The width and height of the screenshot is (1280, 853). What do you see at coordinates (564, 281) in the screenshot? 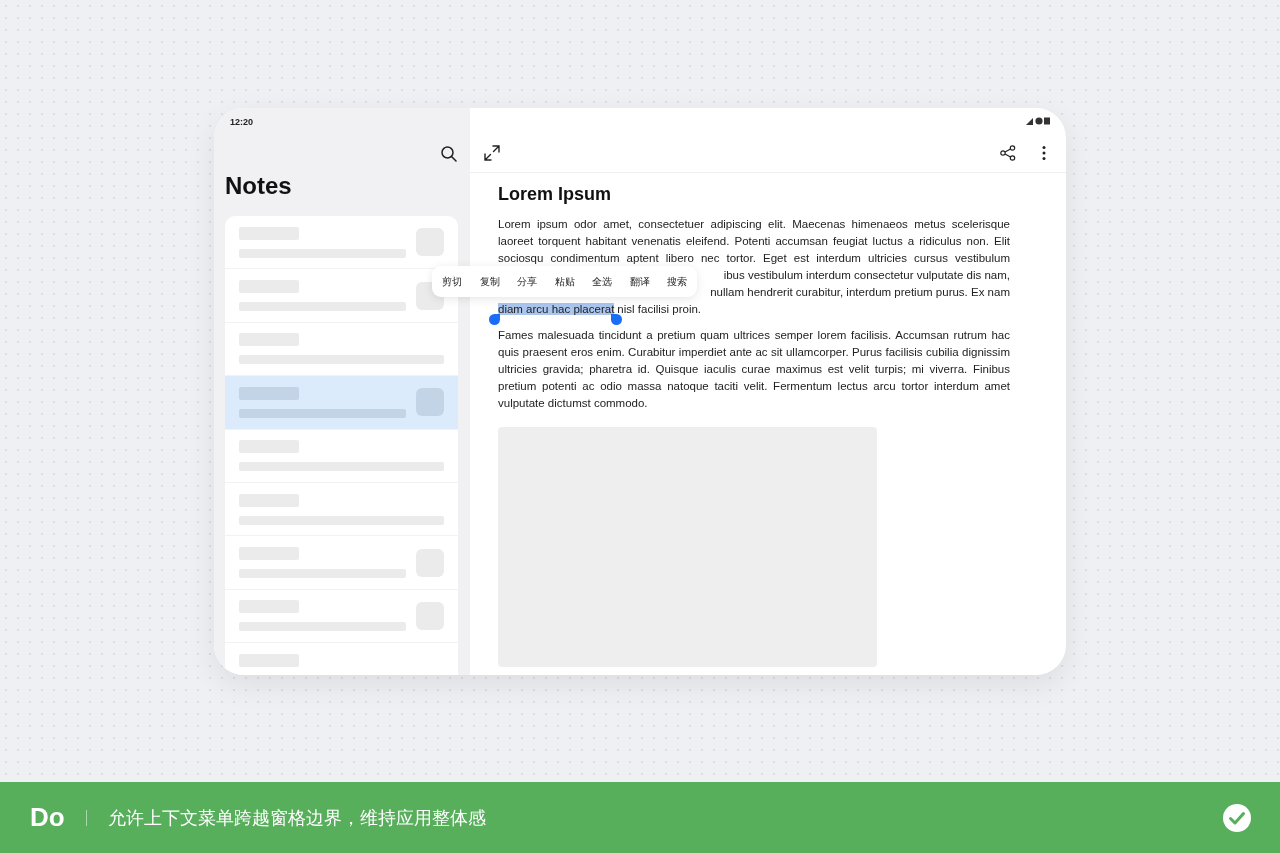
I see `menu-item: 粘贴` at bounding box center [564, 281].